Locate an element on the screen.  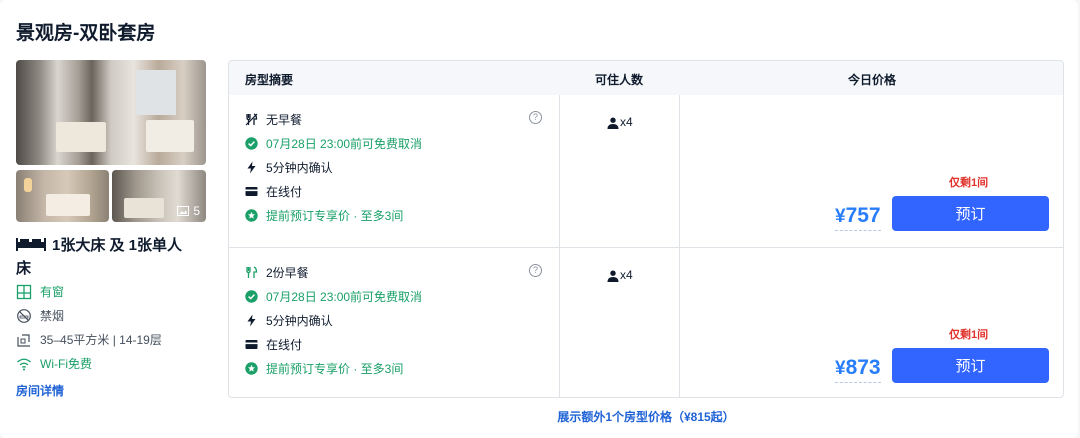
feature-window: 有窗 is located at coordinates (40, 291).